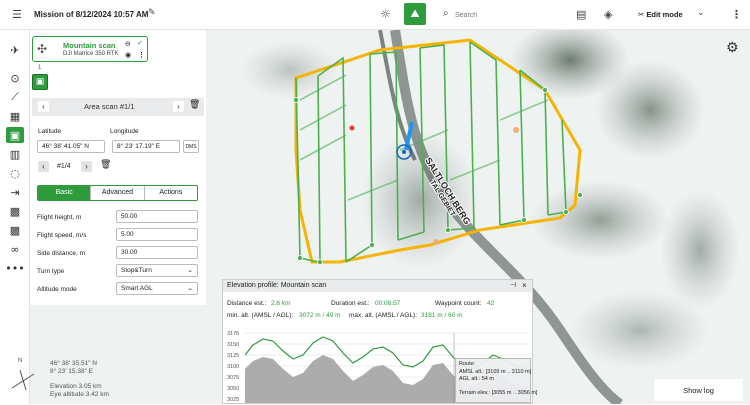 The image size is (750, 405). I want to click on close-icon: ×, so click(524, 285).